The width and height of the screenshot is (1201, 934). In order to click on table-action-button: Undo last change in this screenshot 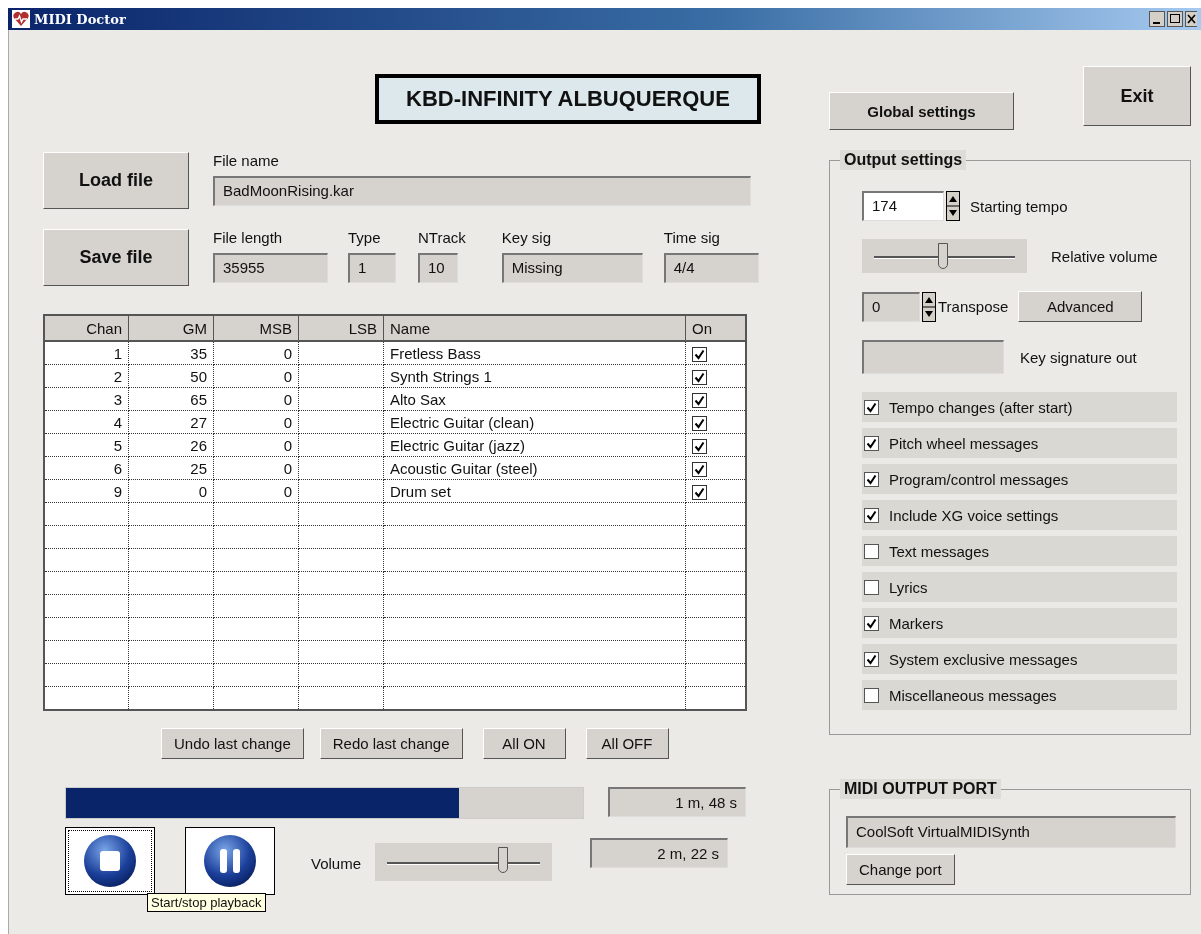, I will do `click(232, 743)`.